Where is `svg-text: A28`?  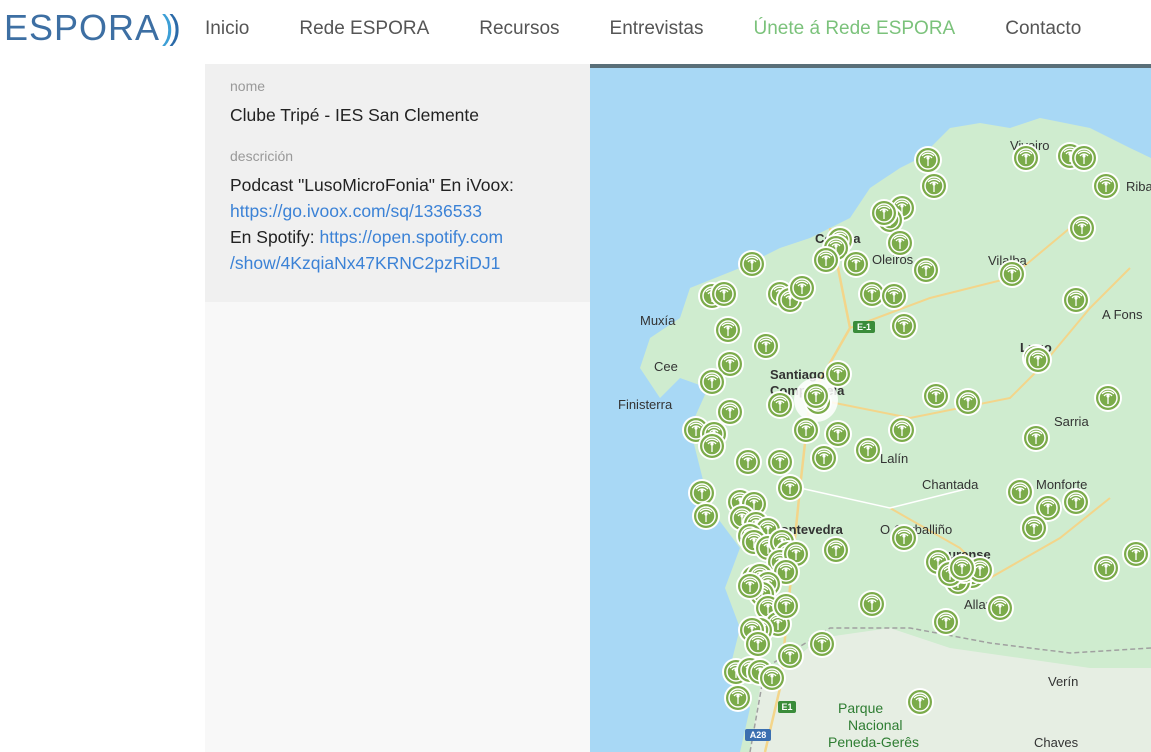 svg-text: A28 is located at coordinates (758, 735).